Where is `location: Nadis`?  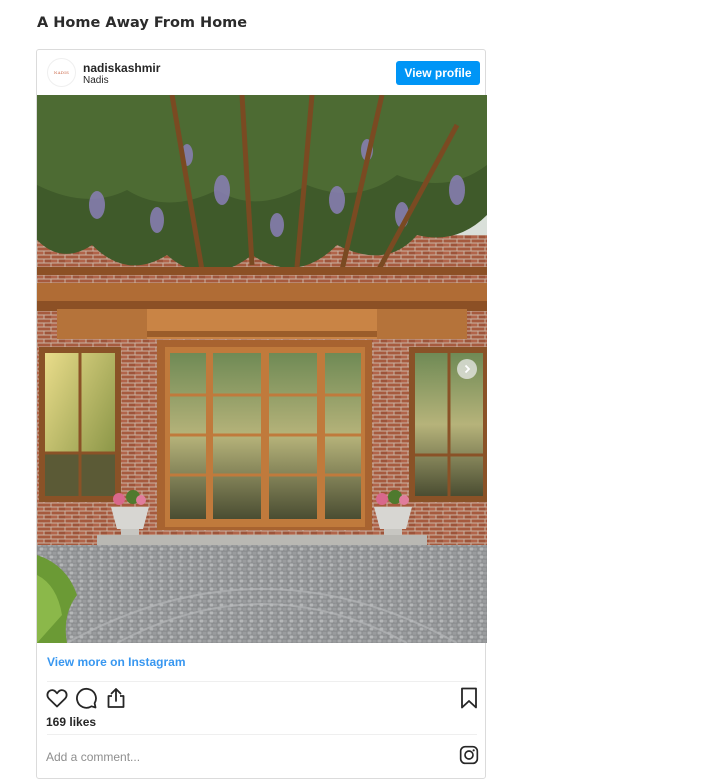
location: Nadis is located at coordinates (96, 80).